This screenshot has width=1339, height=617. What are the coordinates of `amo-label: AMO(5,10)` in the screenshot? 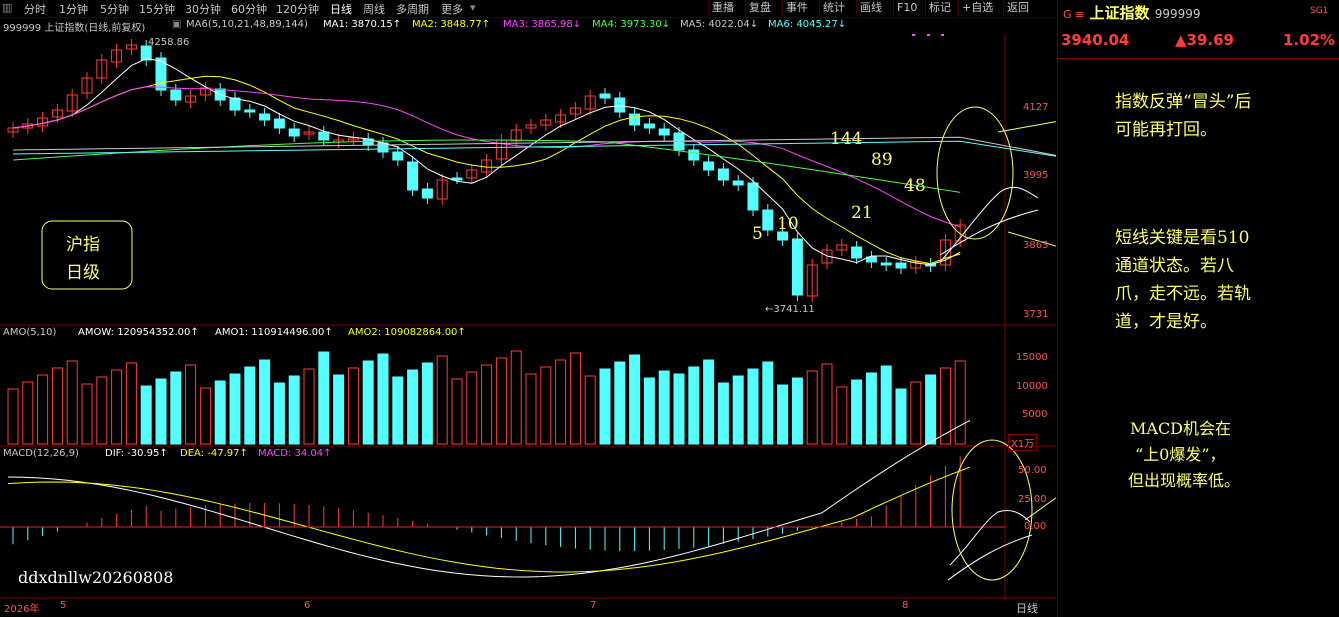 It's located at (29, 332).